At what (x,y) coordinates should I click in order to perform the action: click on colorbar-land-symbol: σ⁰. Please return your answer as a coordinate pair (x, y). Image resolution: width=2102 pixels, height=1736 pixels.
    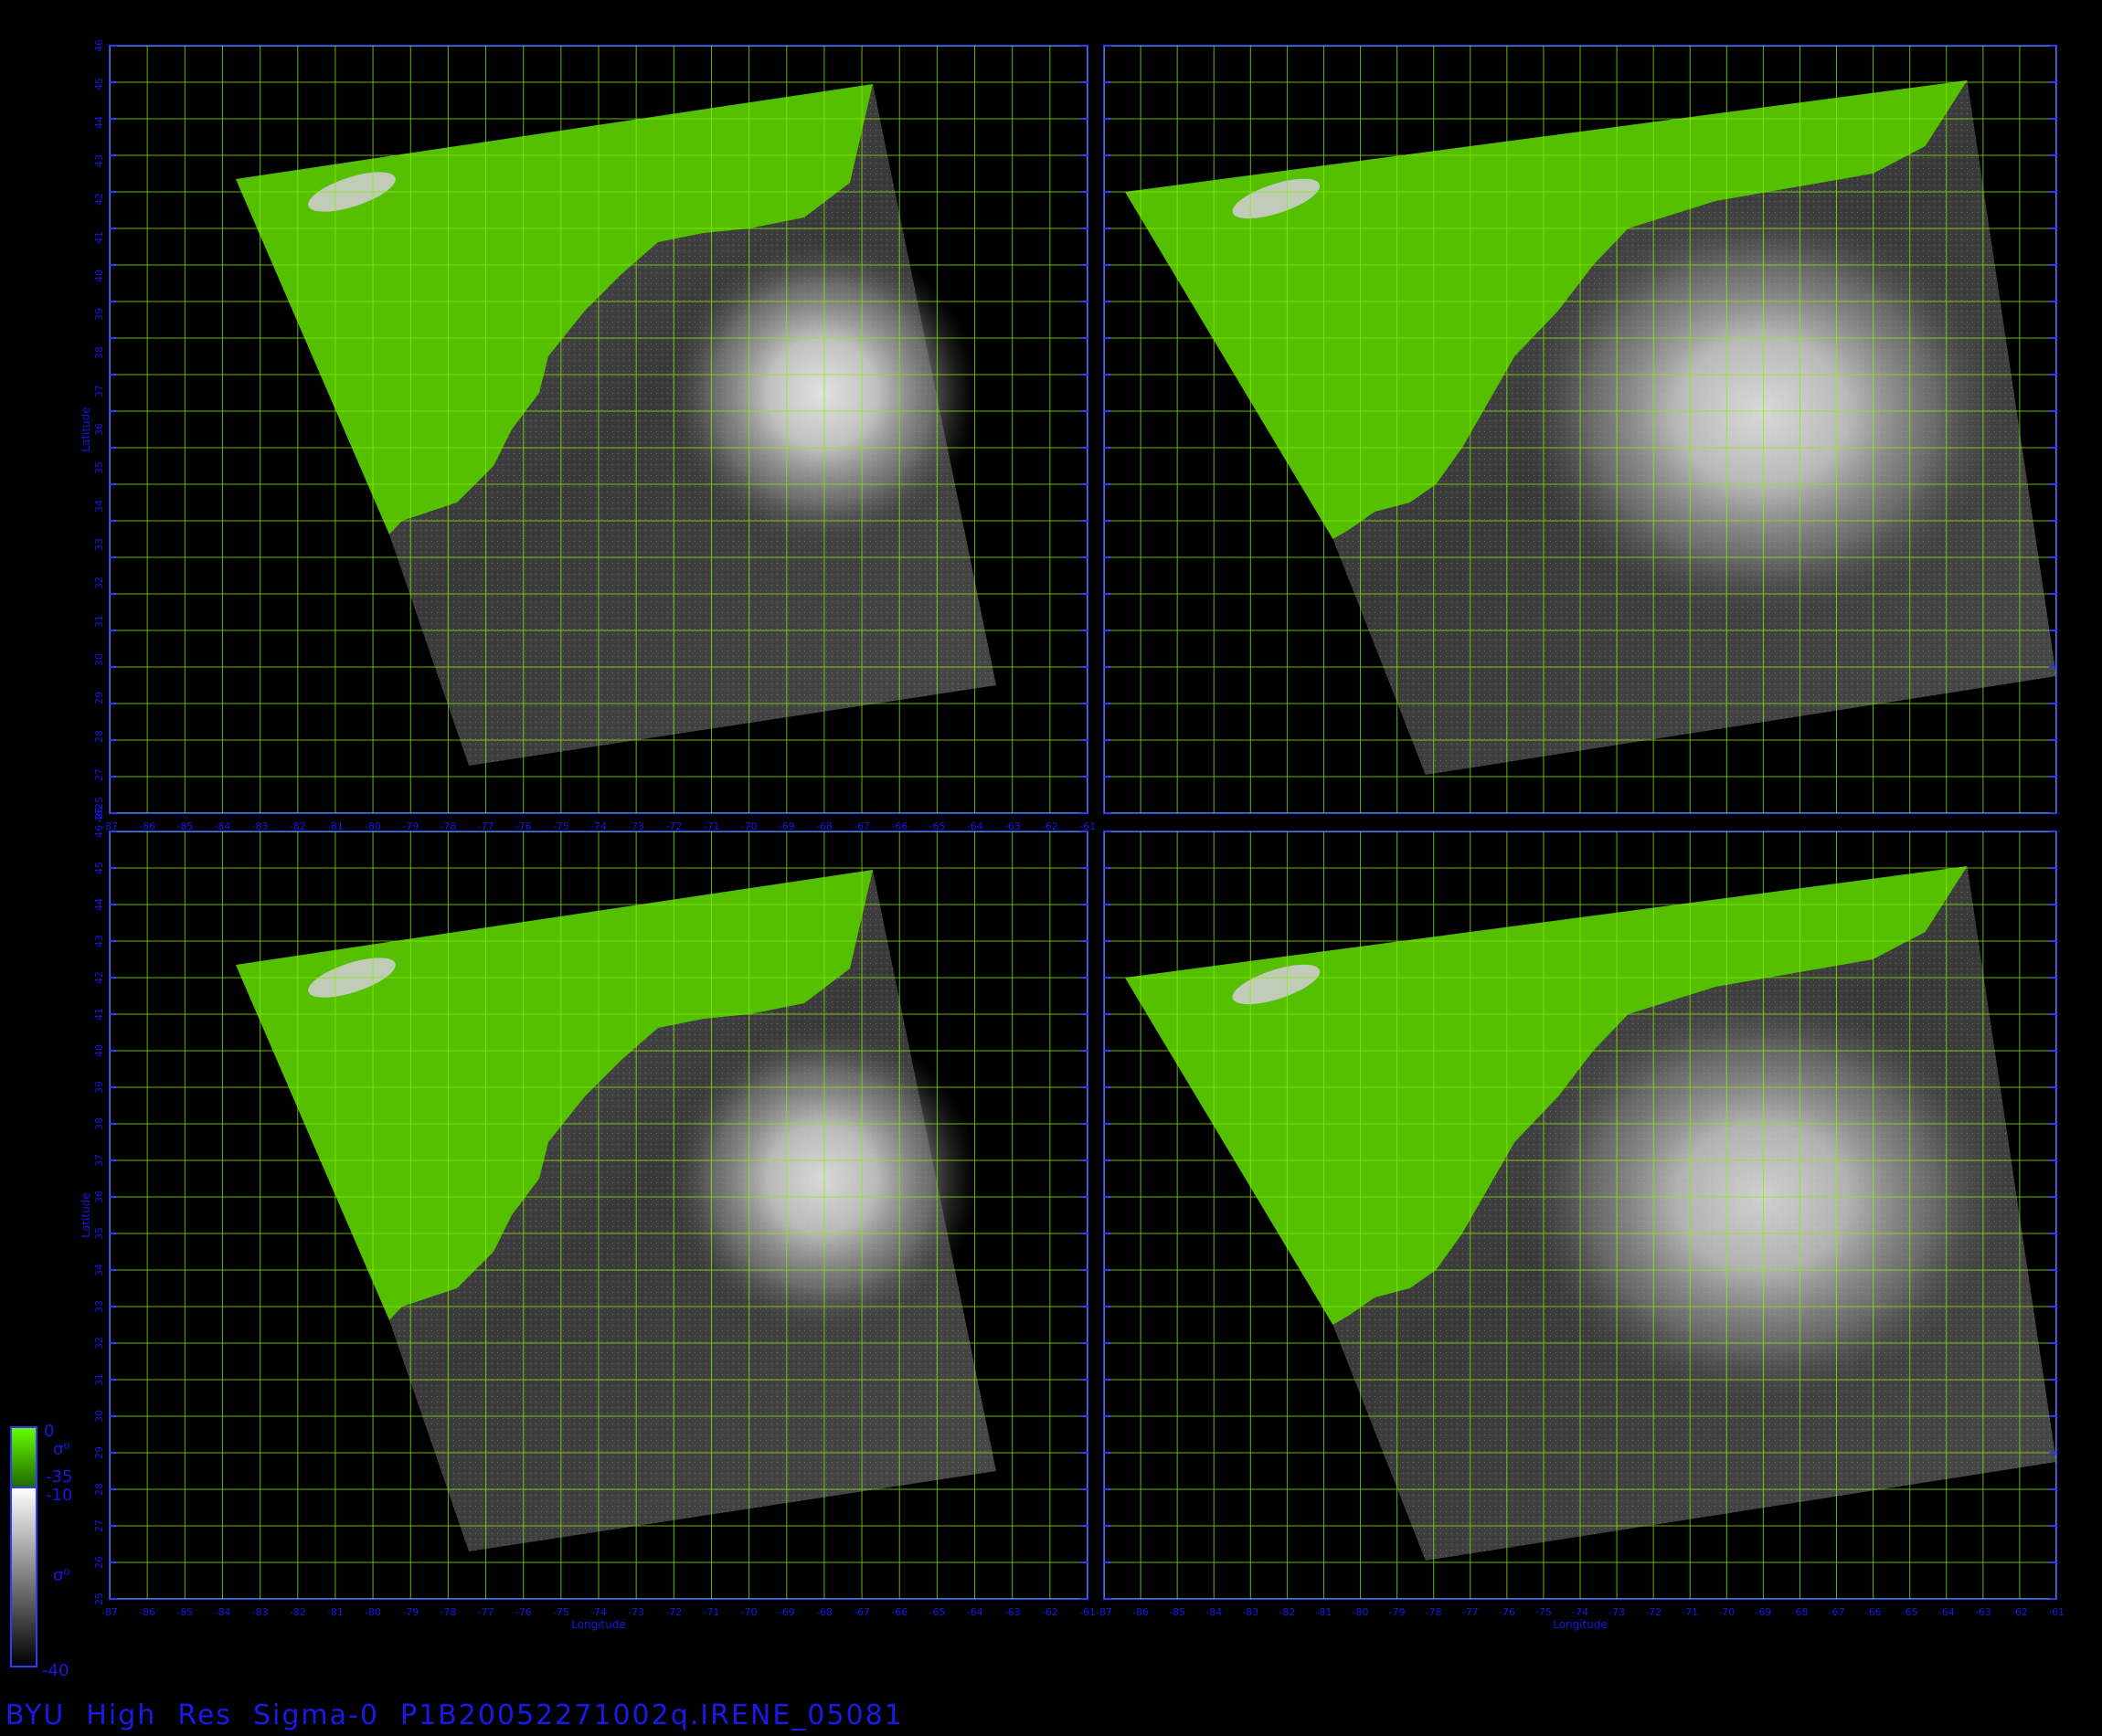
    Looking at the image, I should click on (61, 1449).